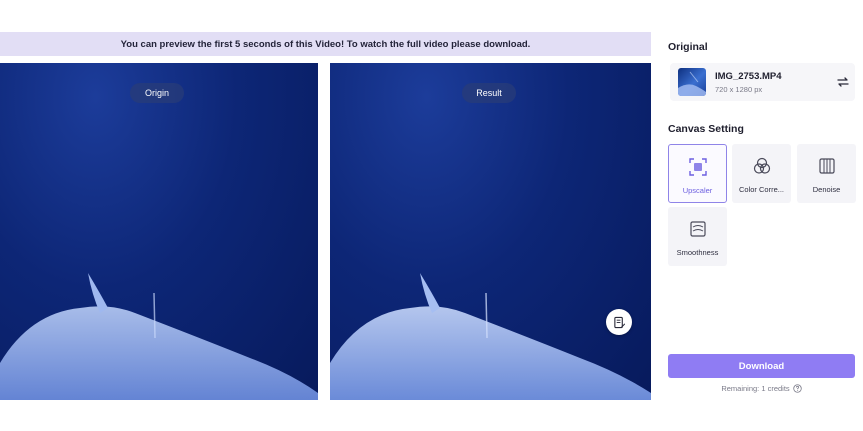  I want to click on origin-video-frame, so click(159, 336).